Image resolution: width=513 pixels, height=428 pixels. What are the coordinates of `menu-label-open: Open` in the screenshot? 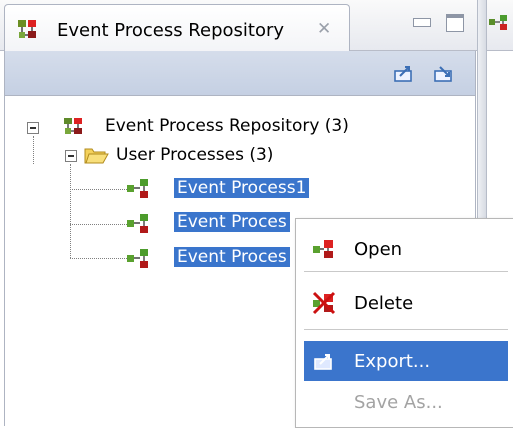 It's located at (378, 249).